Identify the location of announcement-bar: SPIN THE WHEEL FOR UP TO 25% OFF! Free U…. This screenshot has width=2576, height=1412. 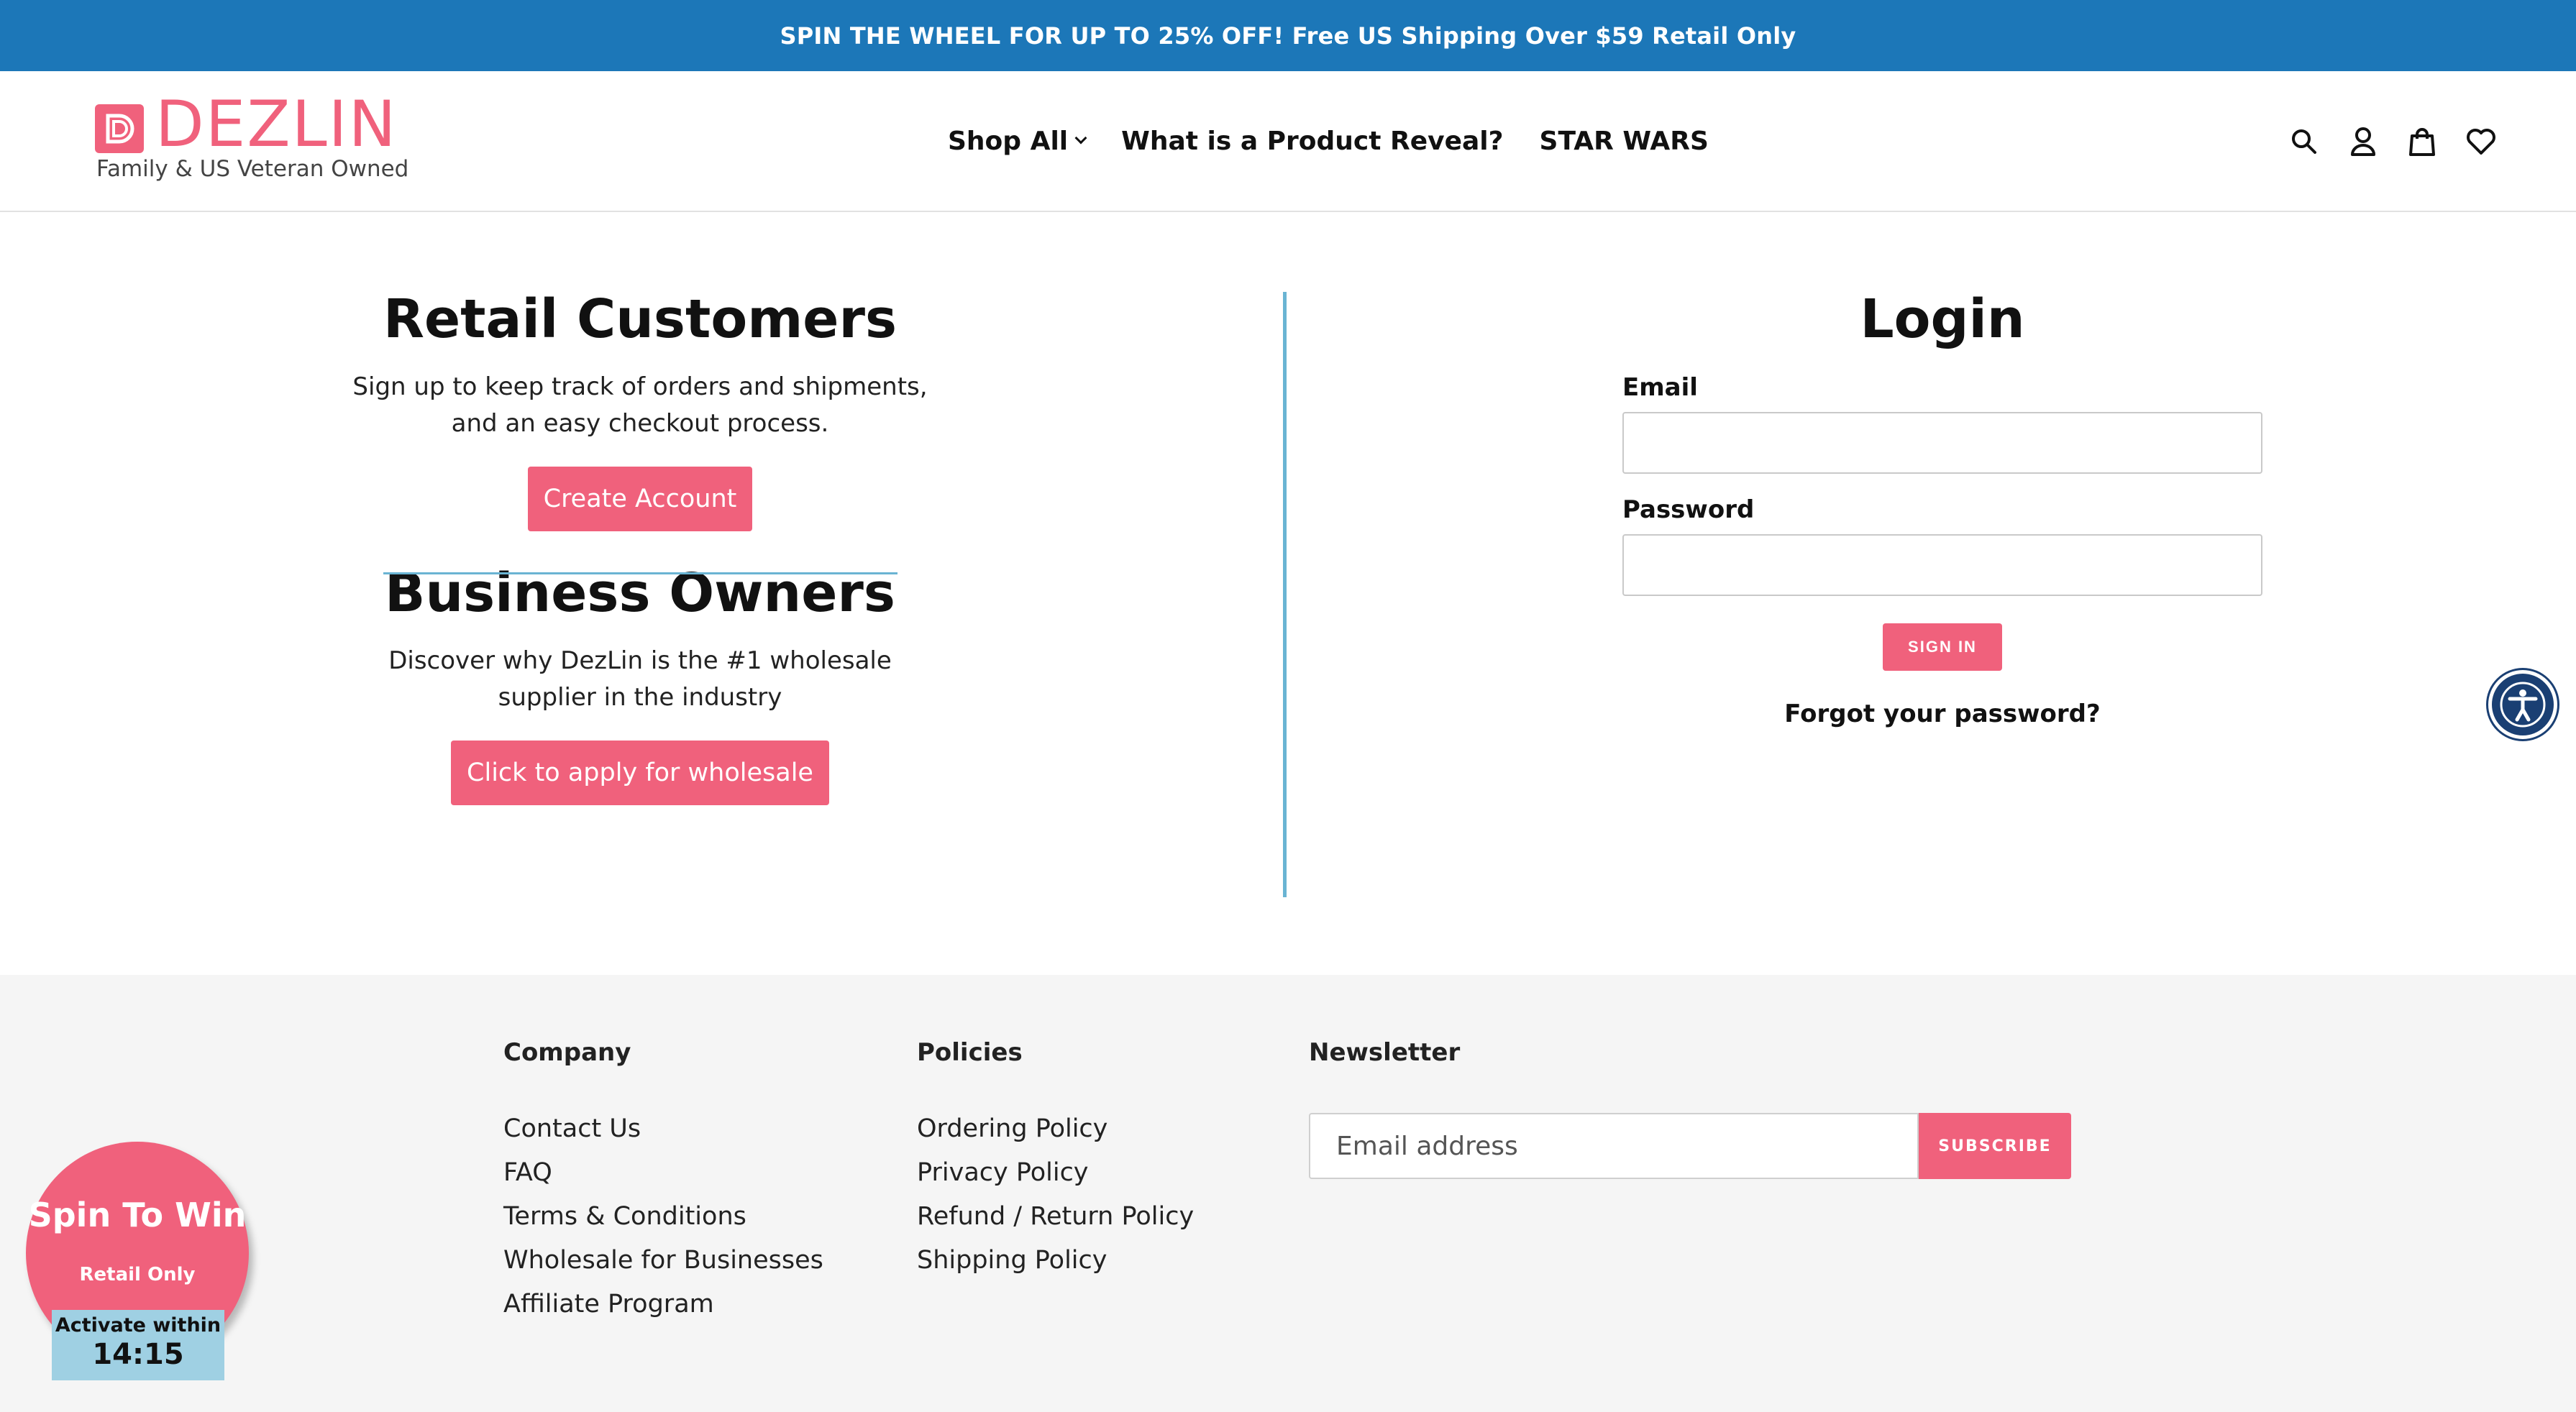
(1288, 35).